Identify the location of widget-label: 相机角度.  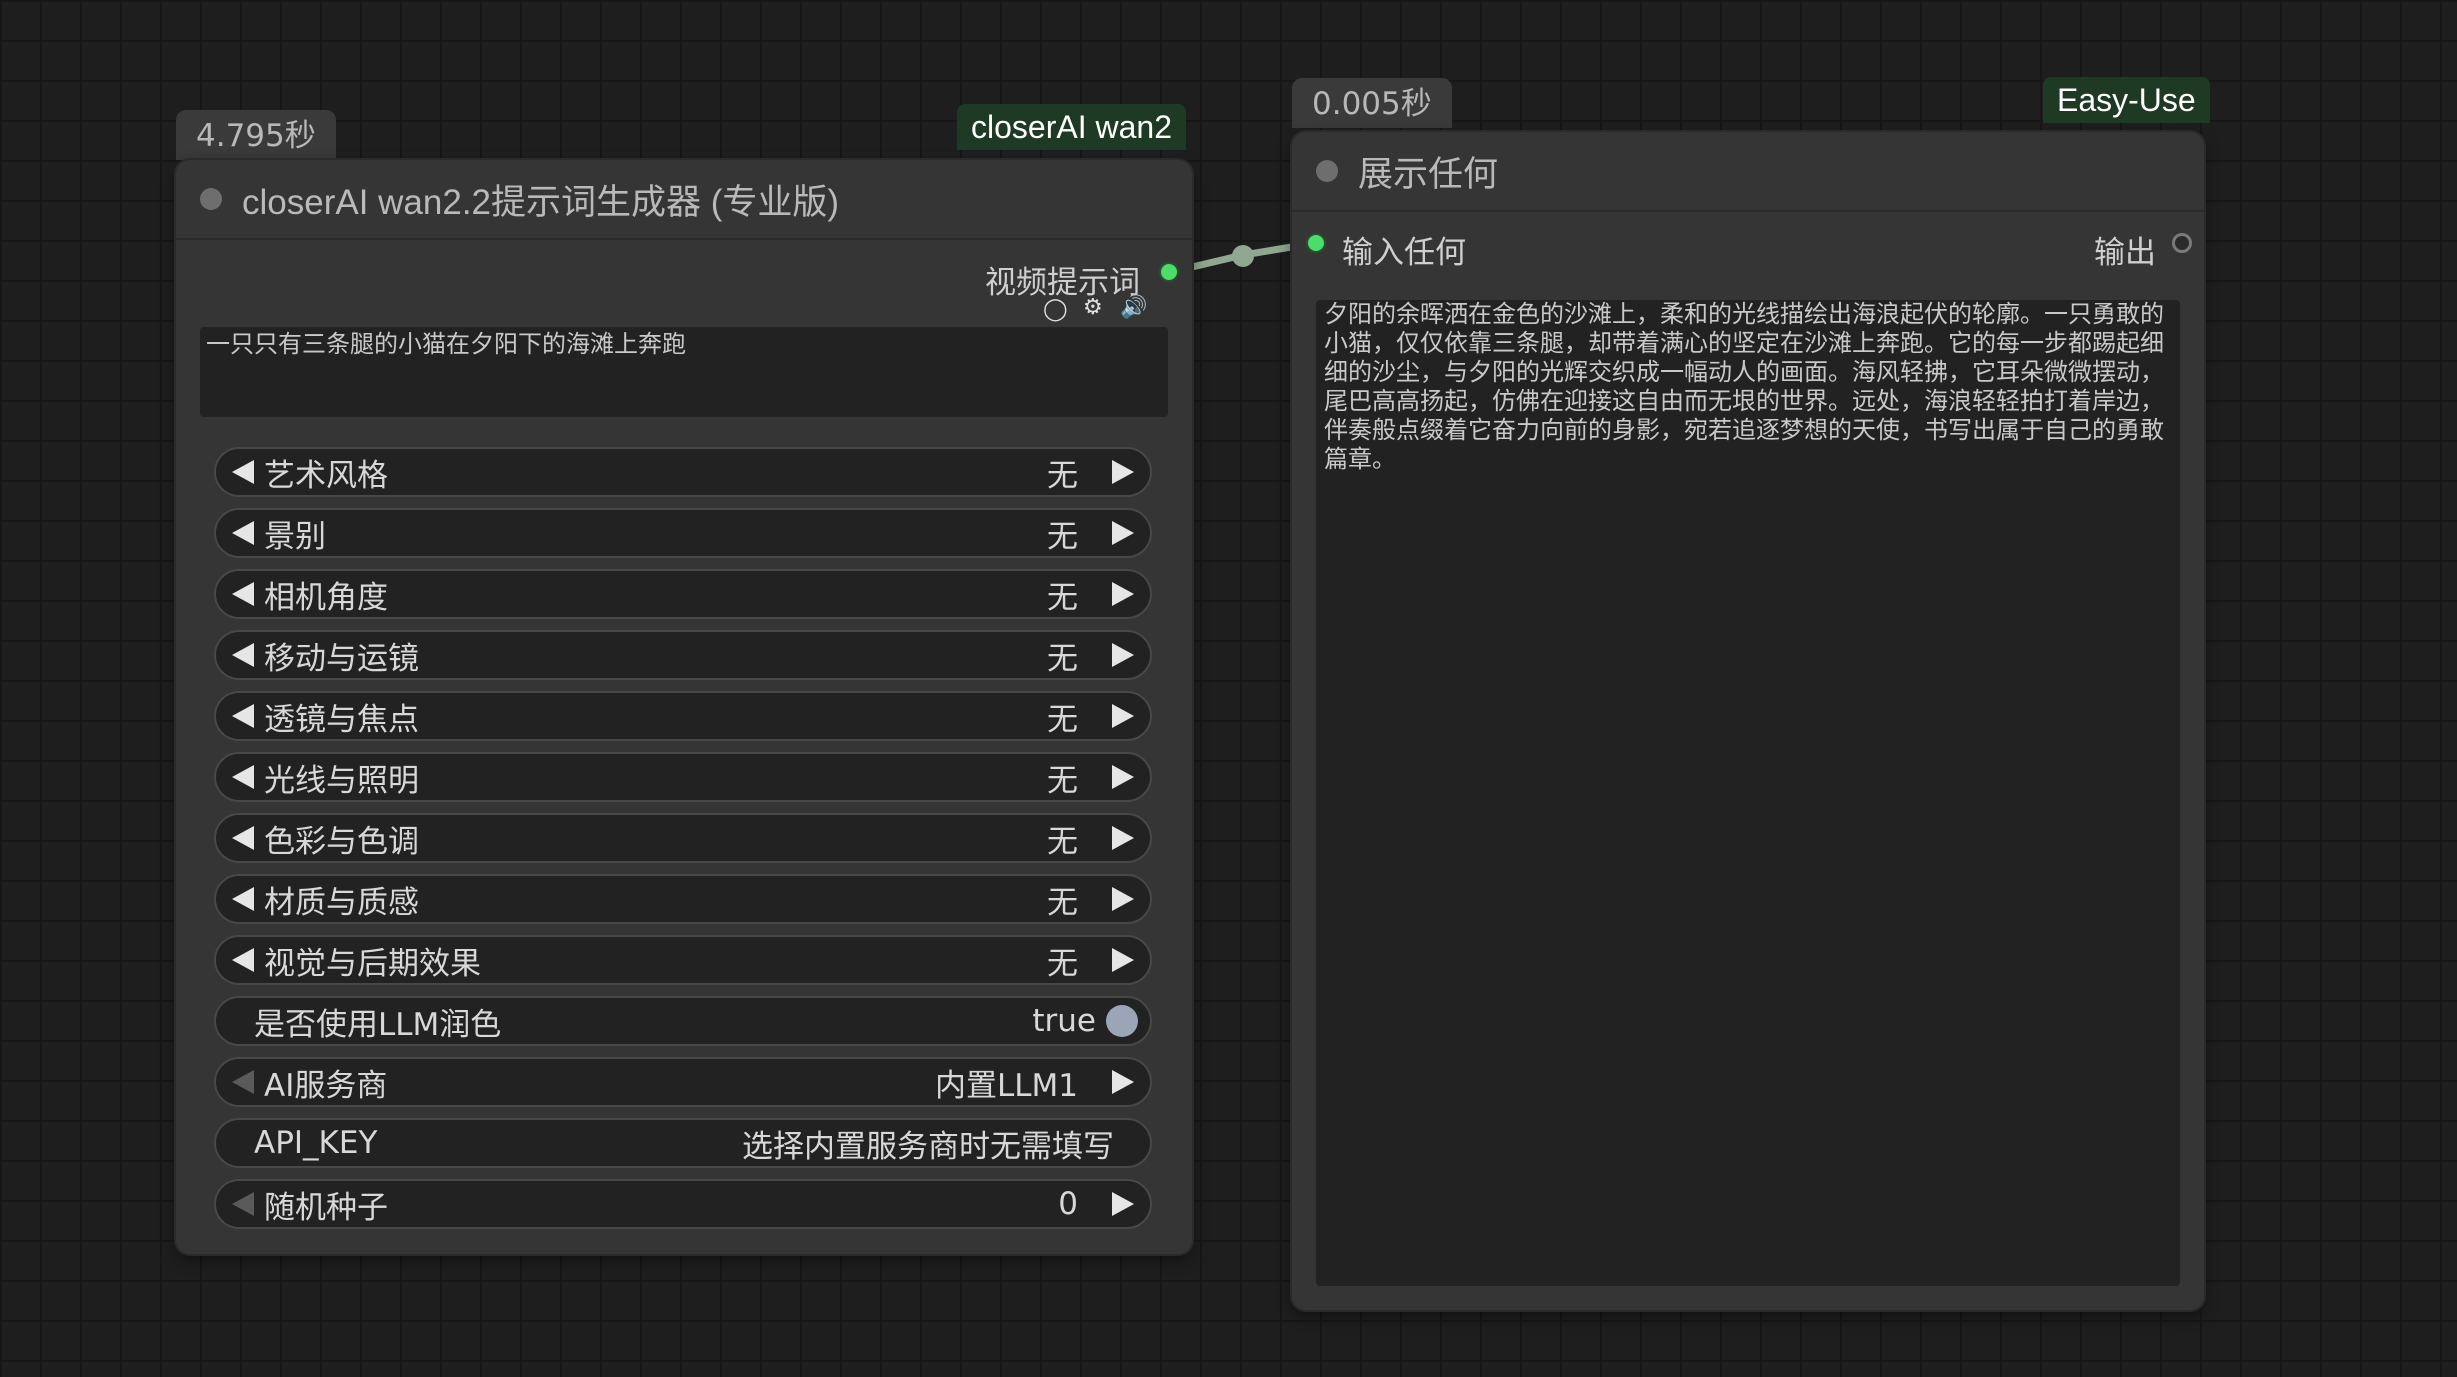
(326, 597).